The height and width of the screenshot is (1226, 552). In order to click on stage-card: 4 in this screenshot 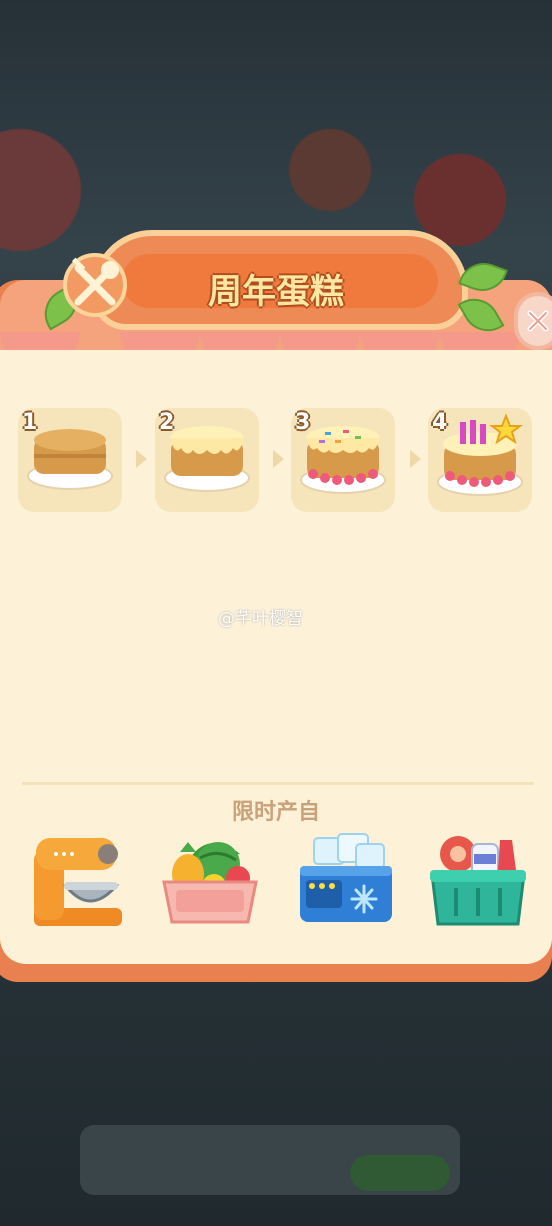, I will do `click(480, 460)`.